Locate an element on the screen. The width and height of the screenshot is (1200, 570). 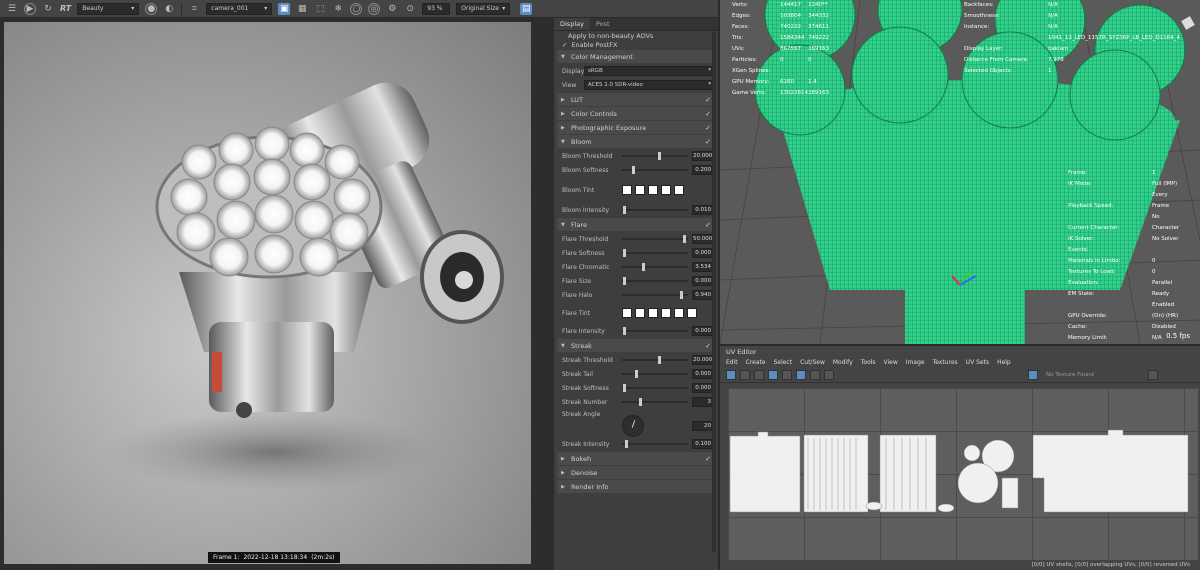
uv-menu-select: Select is located at coordinates (783, 362).